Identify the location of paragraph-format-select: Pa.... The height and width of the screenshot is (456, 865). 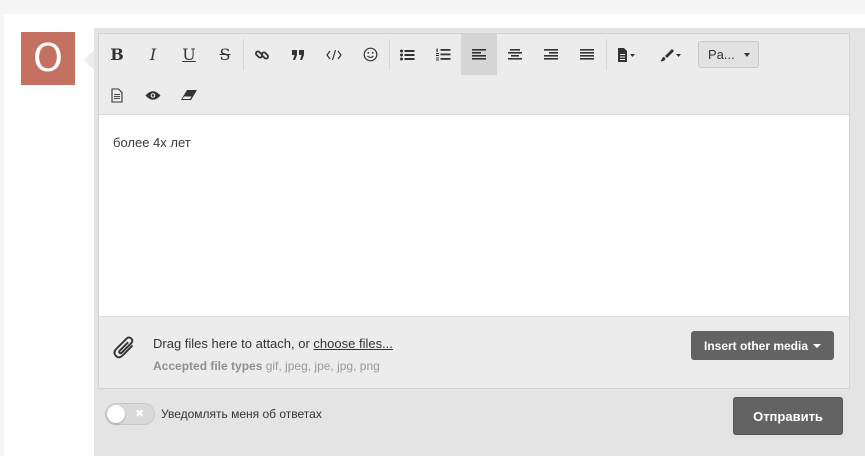
(728, 54).